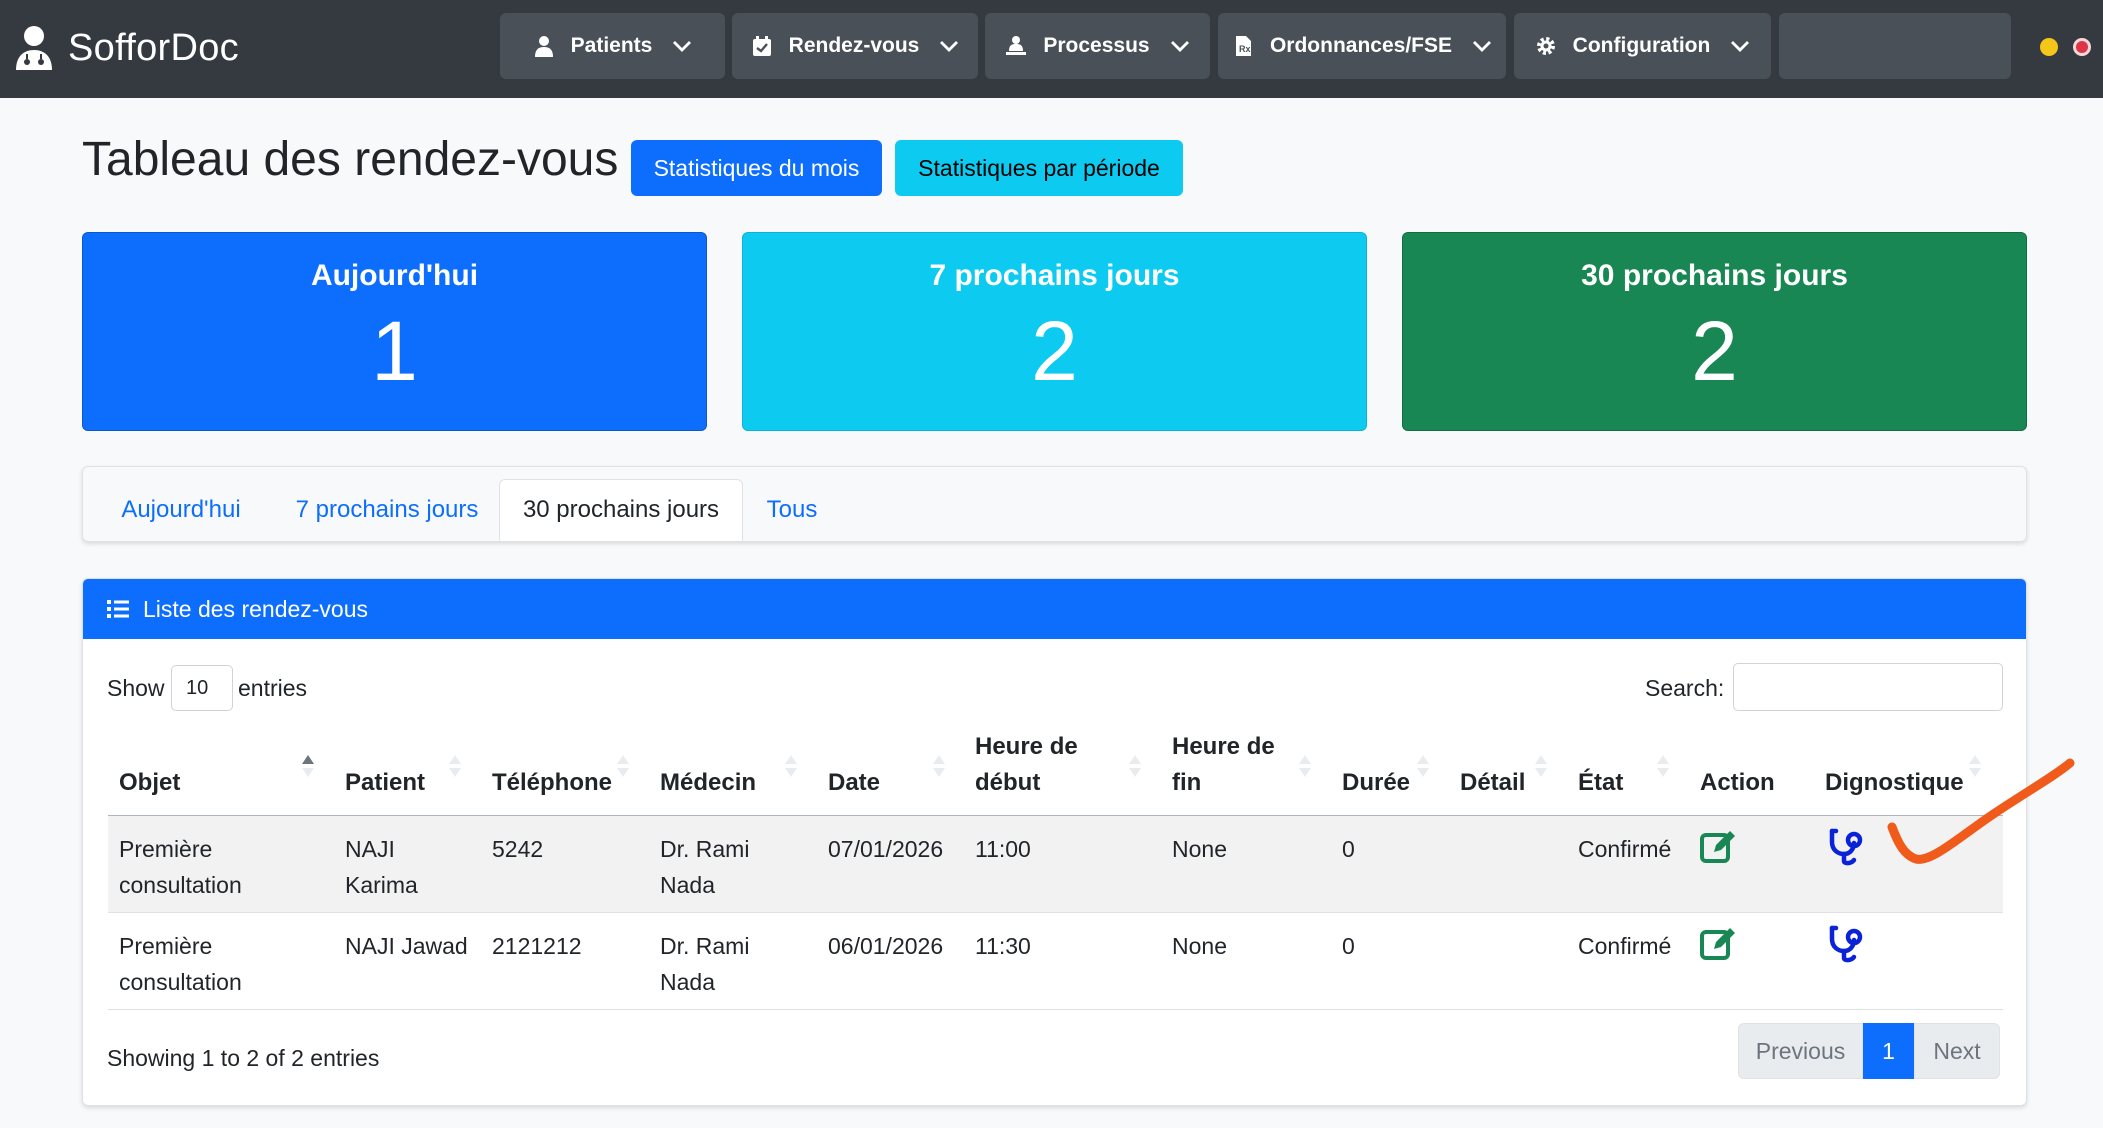  What do you see at coordinates (1800, 1051) in the screenshot?
I see `pagination-previous: Previous` at bounding box center [1800, 1051].